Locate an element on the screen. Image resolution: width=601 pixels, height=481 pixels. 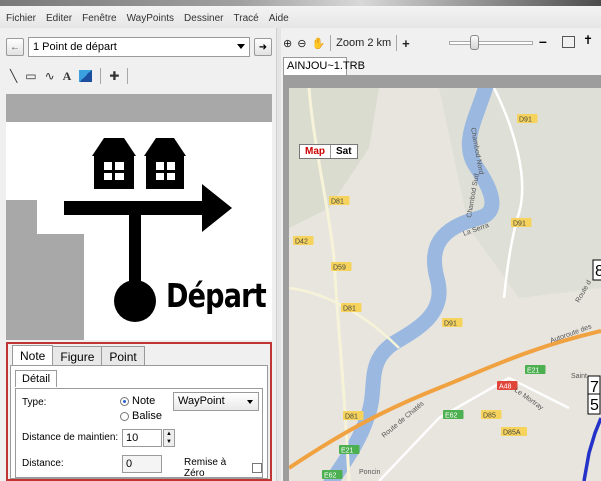
track-marker: 5 is located at coordinates (594, 404).